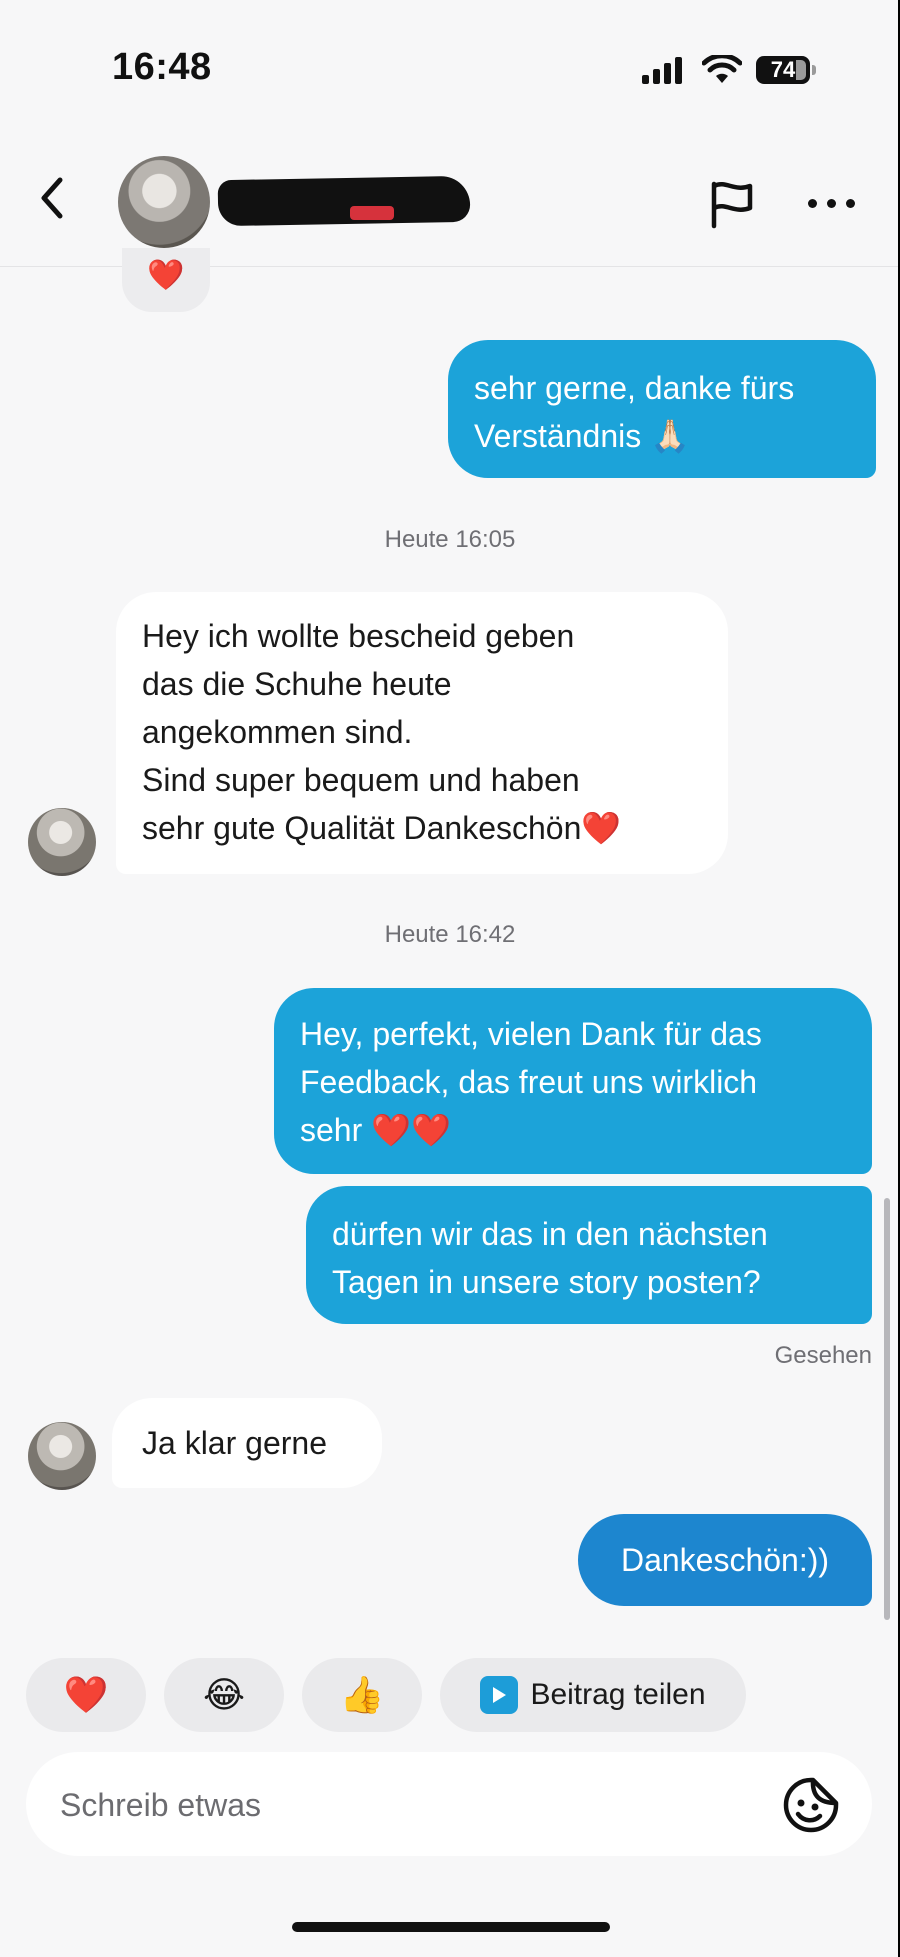 The height and width of the screenshot is (1957, 900). I want to click on battery-indicator: 74, so click(786, 70).